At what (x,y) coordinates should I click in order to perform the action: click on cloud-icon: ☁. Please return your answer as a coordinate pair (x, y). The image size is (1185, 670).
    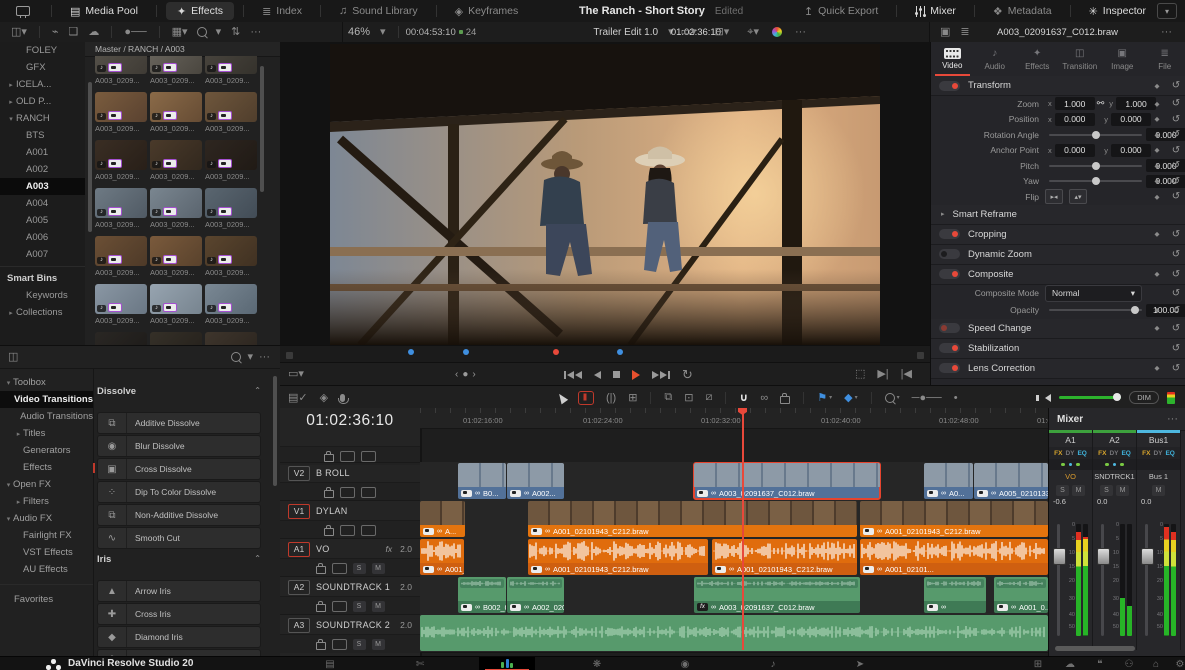
    Looking at the image, I should click on (1070, 664).